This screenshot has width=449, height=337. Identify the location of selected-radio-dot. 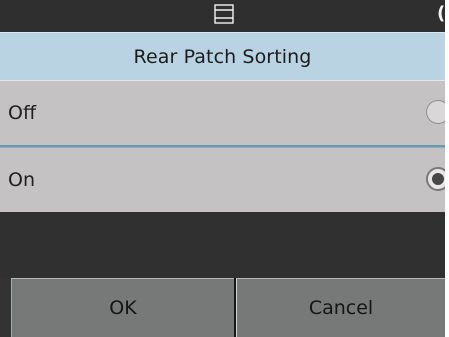
(438, 179).